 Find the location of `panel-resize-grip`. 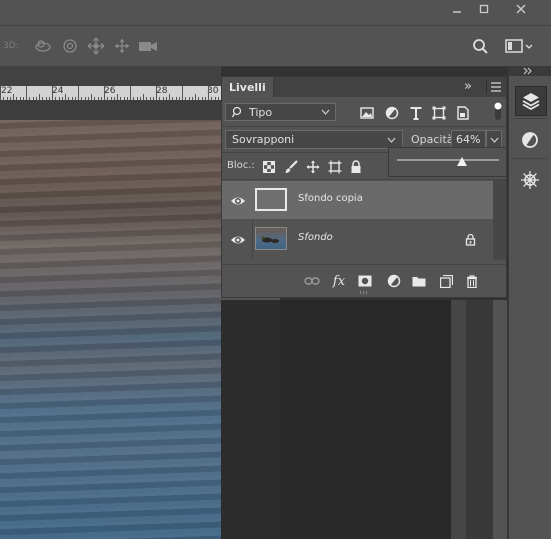

panel-resize-grip is located at coordinates (364, 293).